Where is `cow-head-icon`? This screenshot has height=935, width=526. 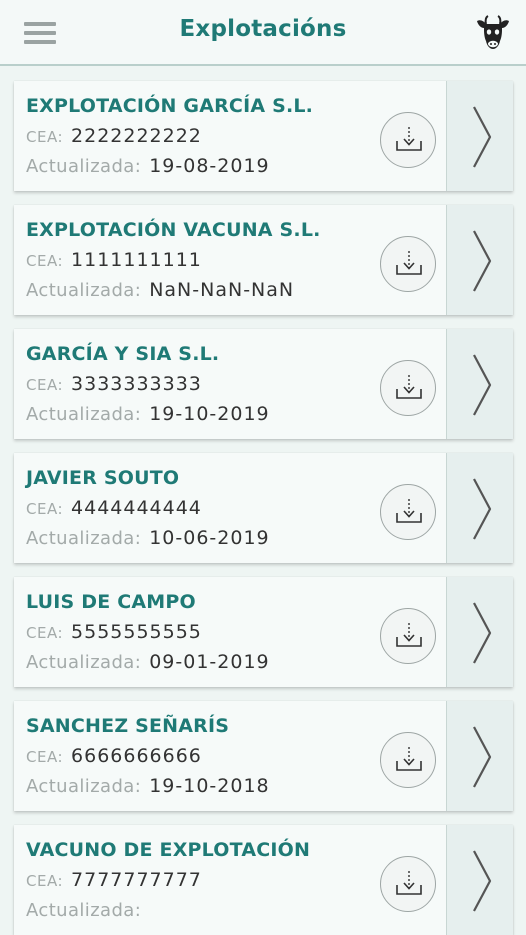 cow-head-icon is located at coordinates (493, 33).